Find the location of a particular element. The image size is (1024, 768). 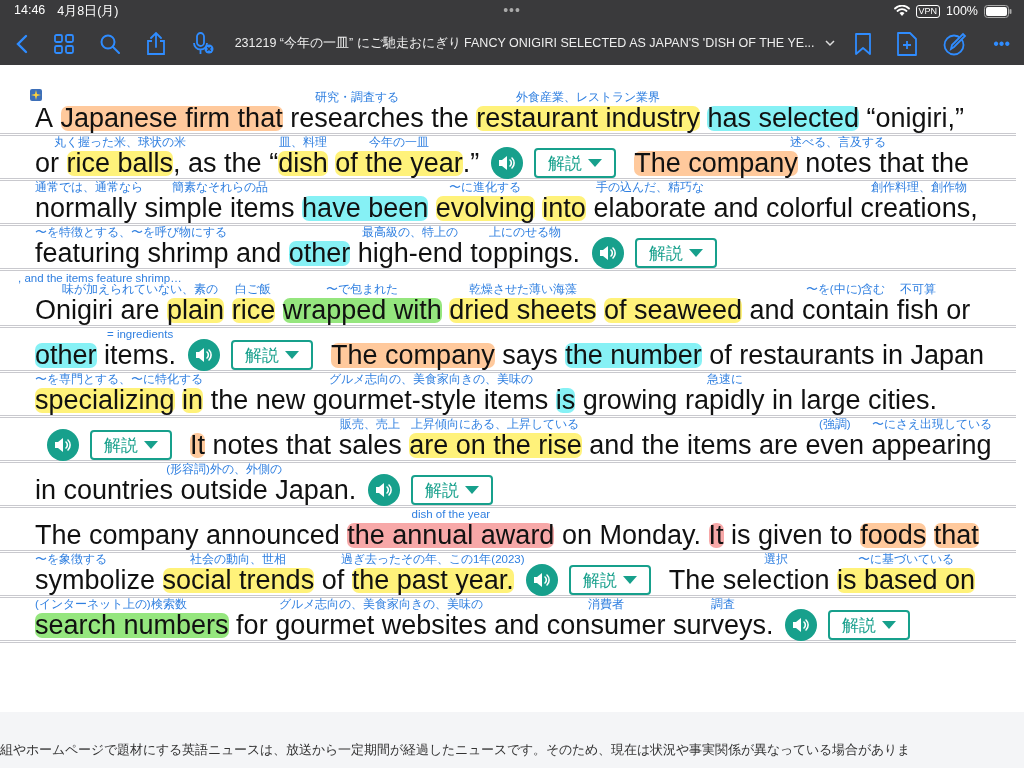

gloss-note: dish of the year is located at coordinates (451, 514).